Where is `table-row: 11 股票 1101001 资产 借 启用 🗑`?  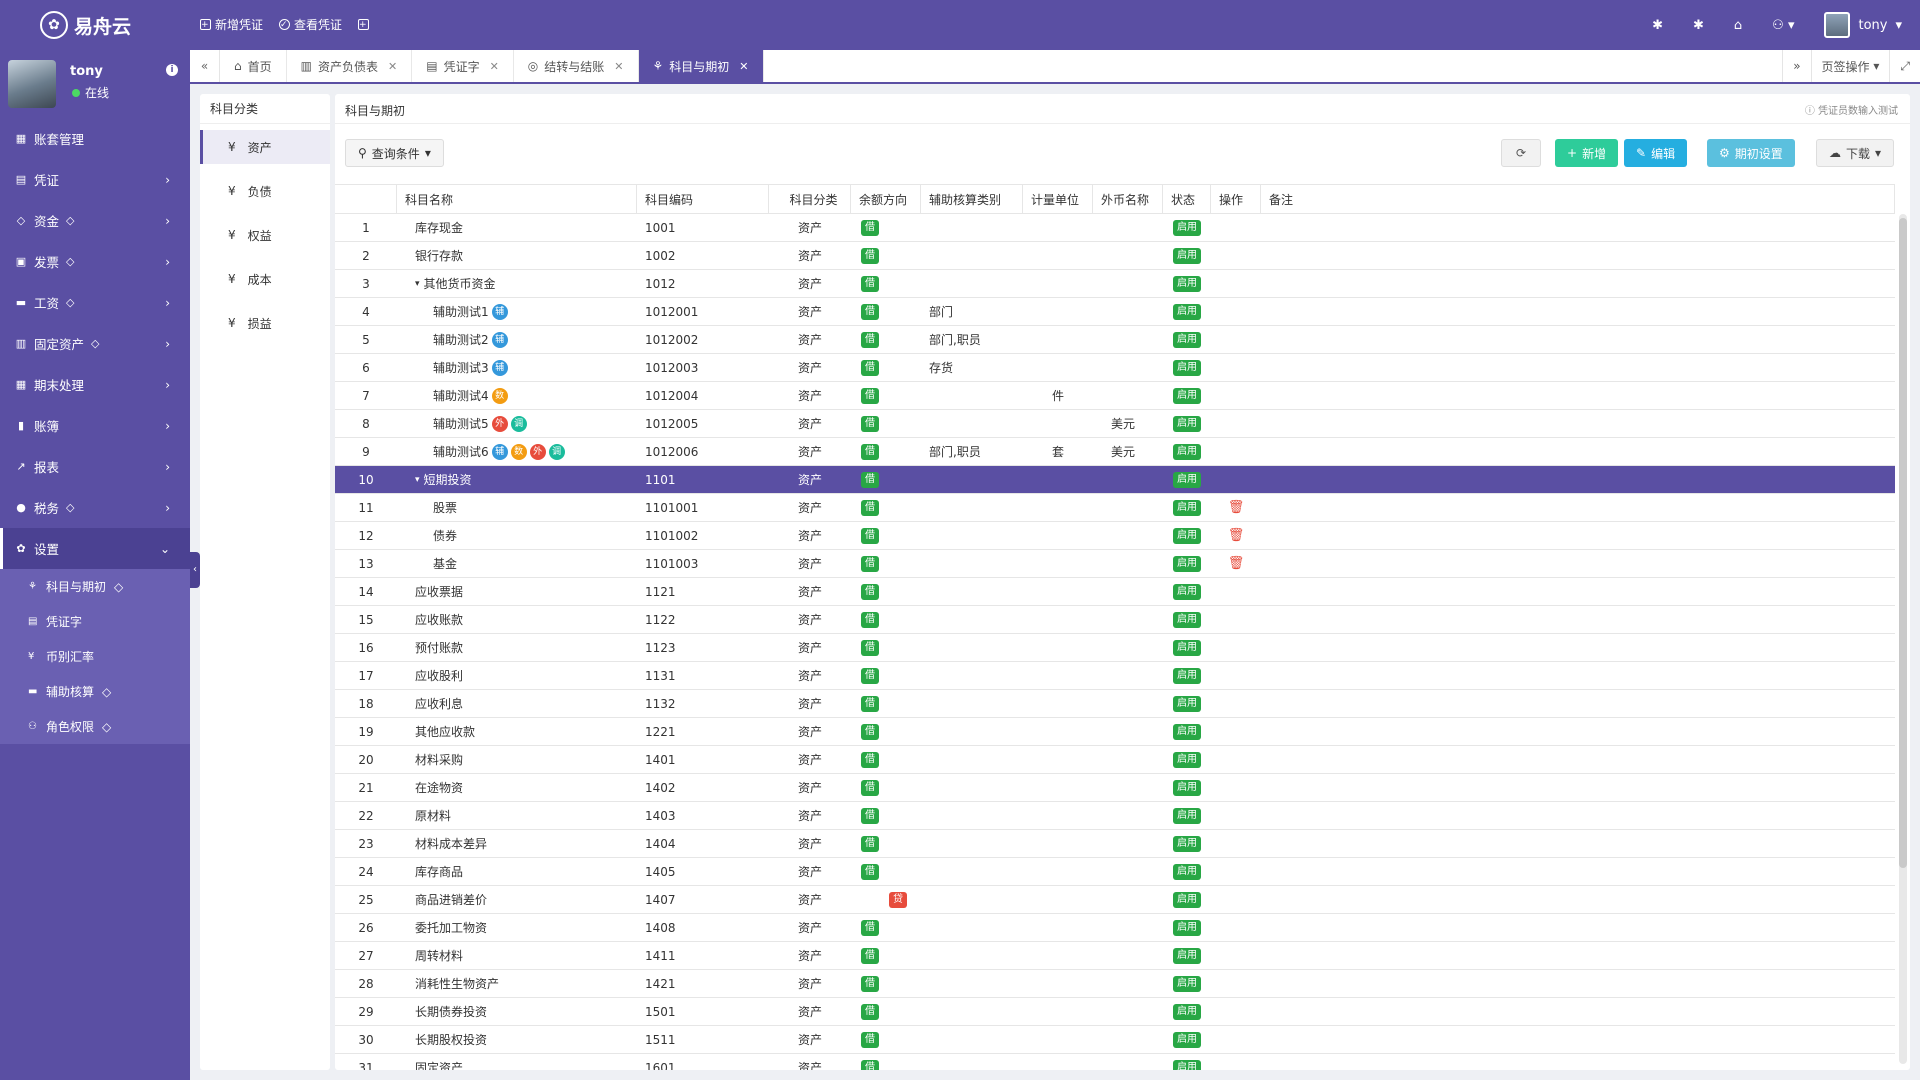
table-row: 11 股票 1101001 资产 借 启用 🗑 is located at coordinates (1115, 508).